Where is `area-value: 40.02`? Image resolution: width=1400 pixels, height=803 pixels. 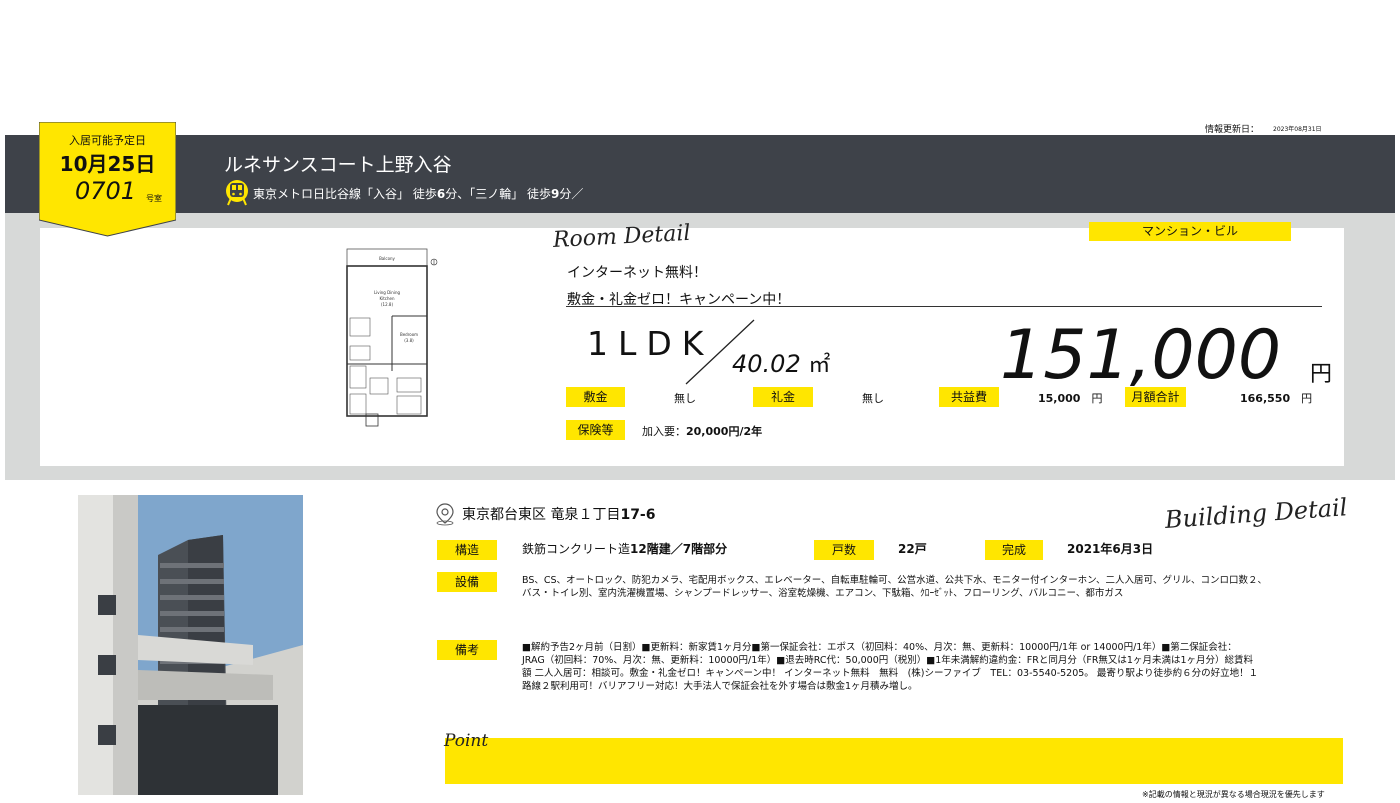 area-value: 40.02 is located at coordinates (766, 364).